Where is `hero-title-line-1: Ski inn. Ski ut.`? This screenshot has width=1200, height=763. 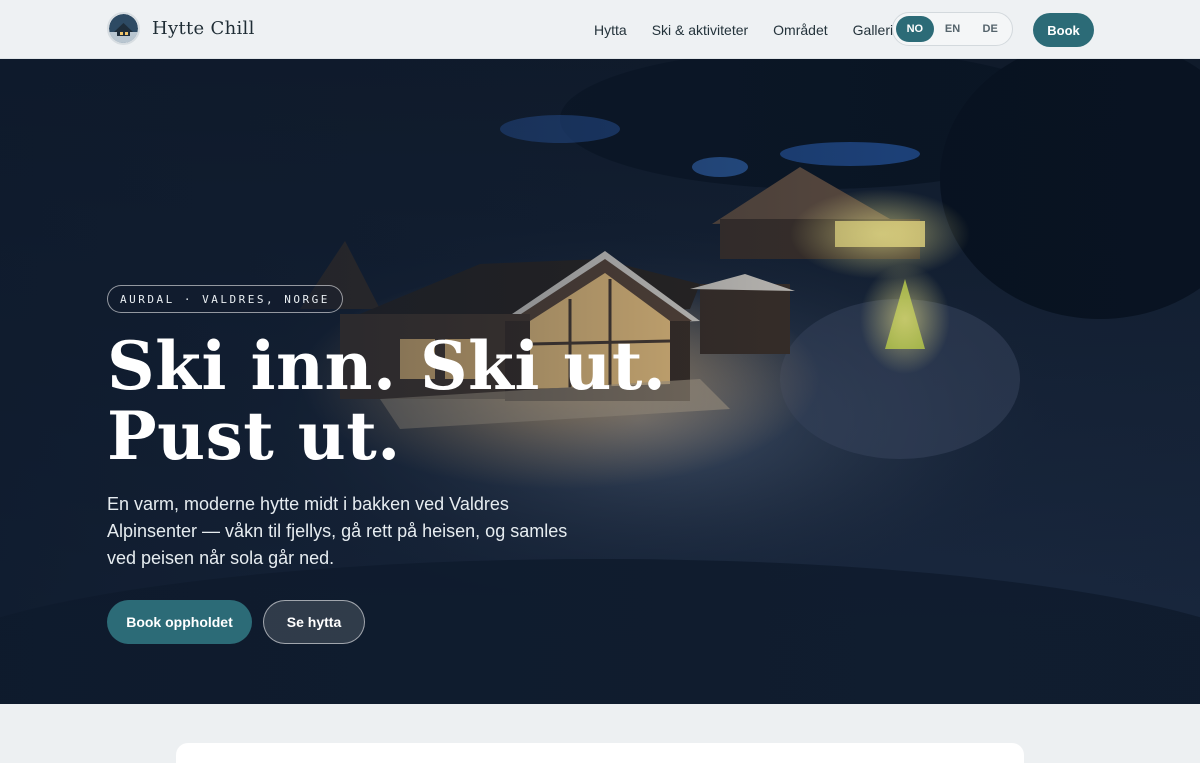 hero-title-line-1: Ski inn. Ski ut. is located at coordinates (387, 366).